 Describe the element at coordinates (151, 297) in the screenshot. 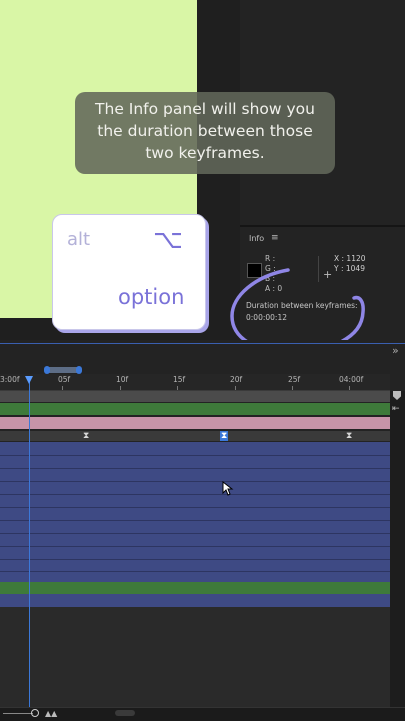

I see `key-option-label: option` at that location.